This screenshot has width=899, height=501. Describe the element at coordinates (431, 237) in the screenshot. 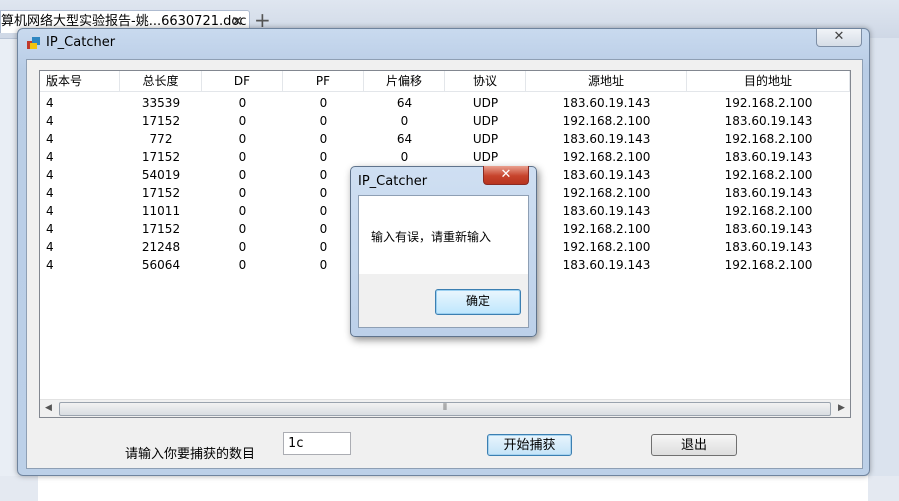

I see `dialog-message: 输入有误，请重新输入` at that location.